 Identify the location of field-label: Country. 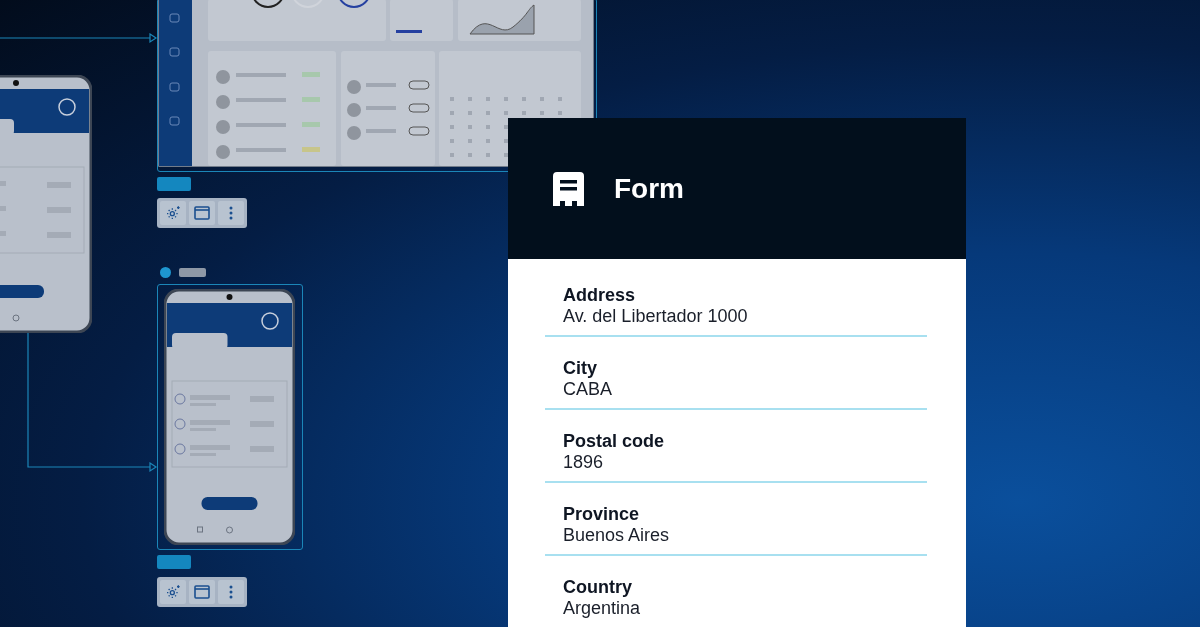
(598, 587).